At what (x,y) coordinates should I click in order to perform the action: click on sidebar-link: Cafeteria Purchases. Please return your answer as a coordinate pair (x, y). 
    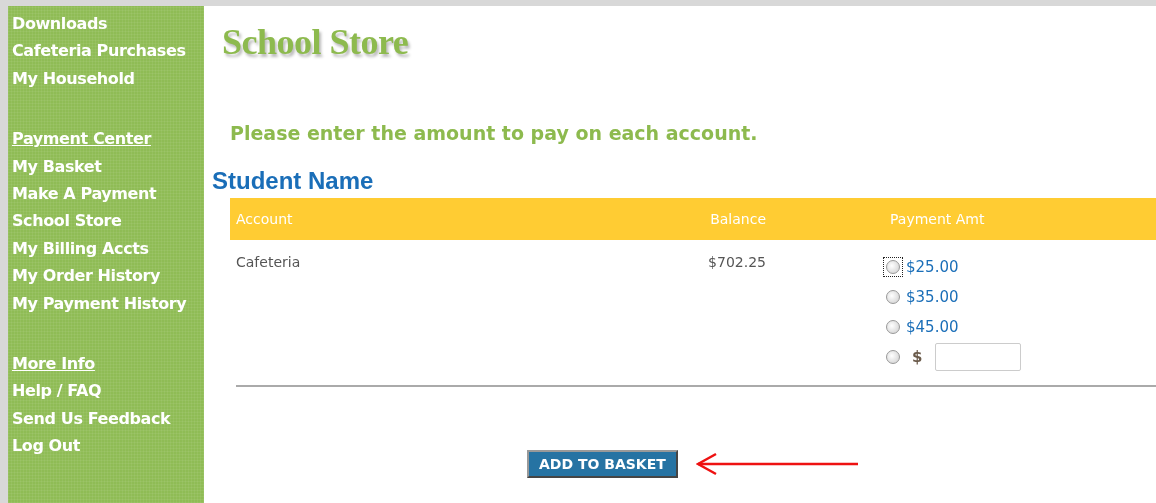
    Looking at the image, I should click on (108, 51).